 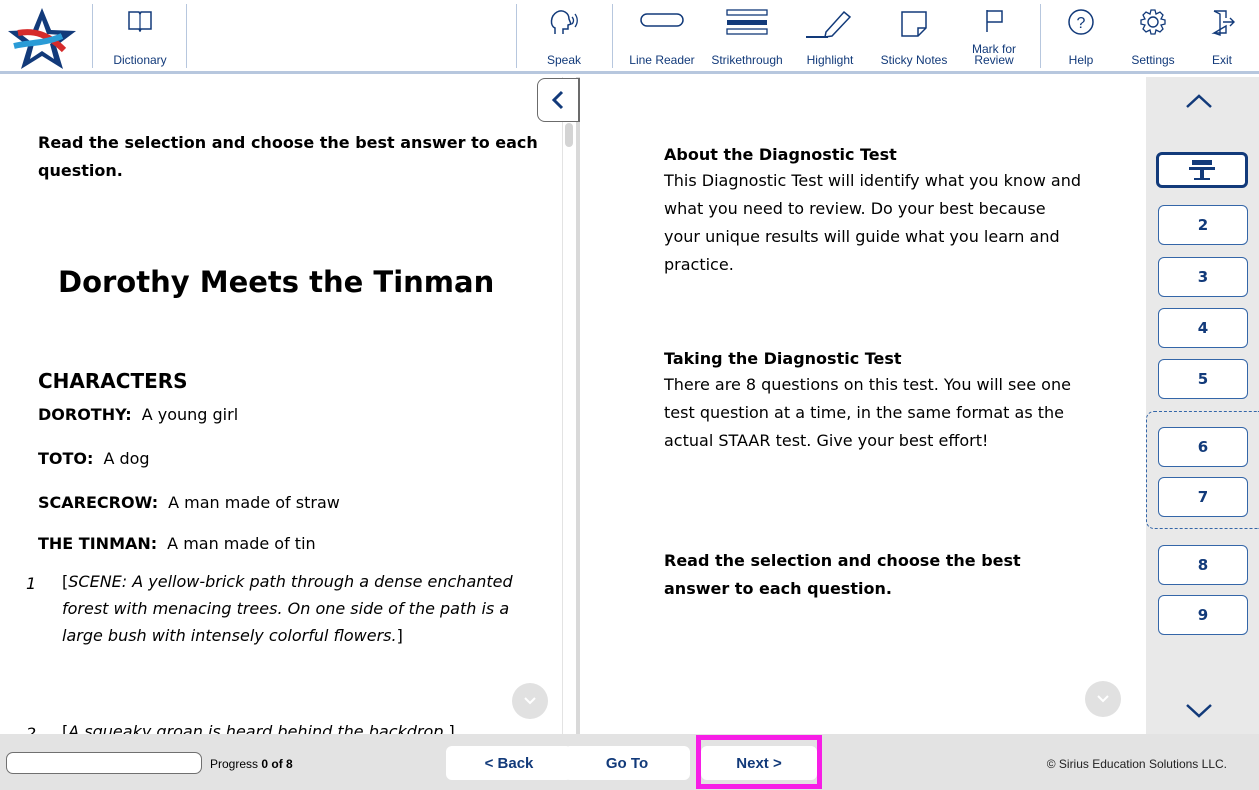 What do you see at coordinates (747, 37) in the screenshot?
I see `strikethrough-button: Strikethrough` at bounding box center [747, 37].